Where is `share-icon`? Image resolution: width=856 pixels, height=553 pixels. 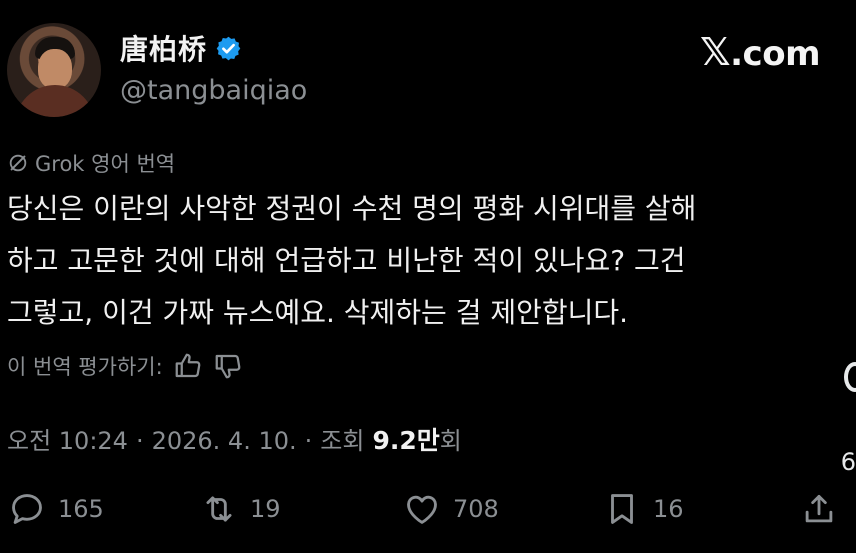 share-icon is located at coordinates (819, 508).